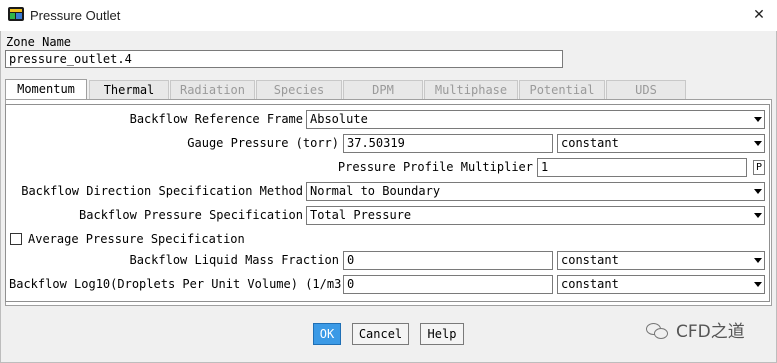 Image resolution: width=777 pixels, height=363 pixels. I want to click on tab-thermal: Thermal, so click(129, 89).